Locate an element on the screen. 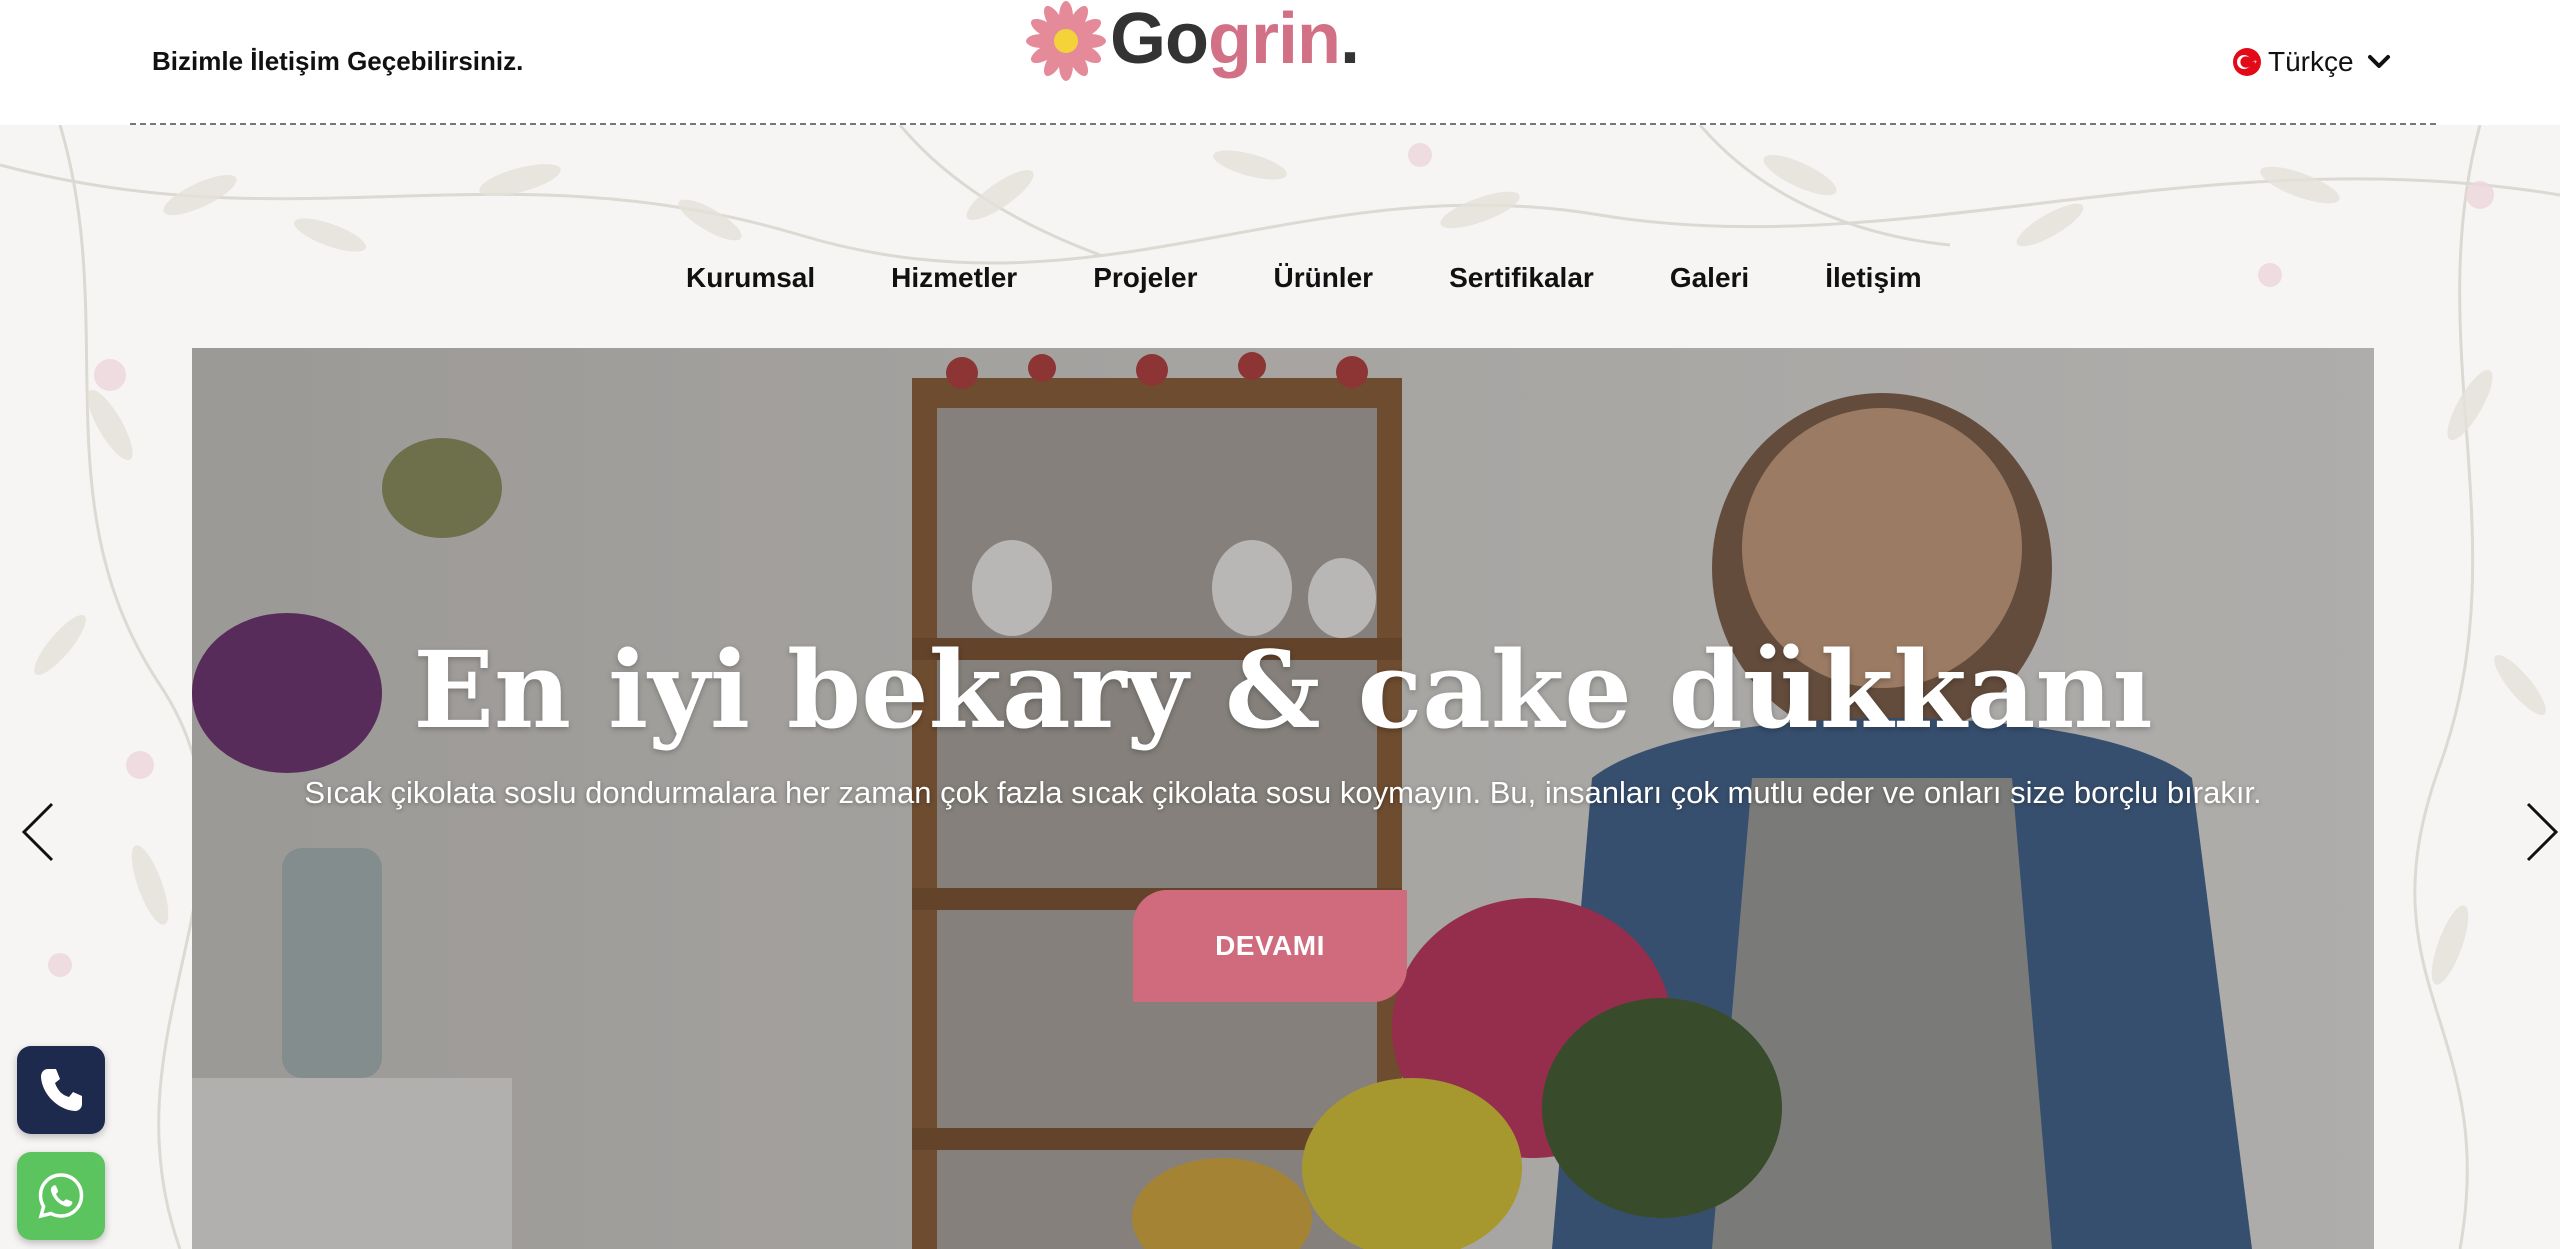  nav-item-kurumsal: Kurumsal is located at coordinates (750, 282).